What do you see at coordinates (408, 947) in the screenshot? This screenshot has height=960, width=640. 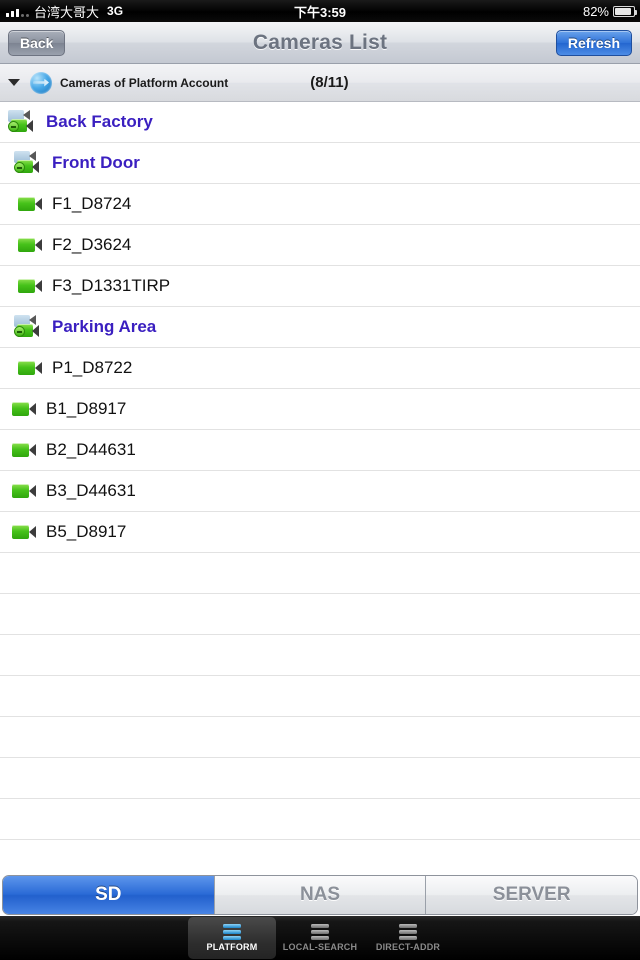 I see `tab-label: DIRECT-ADDR` at bounding box center [408, 947].